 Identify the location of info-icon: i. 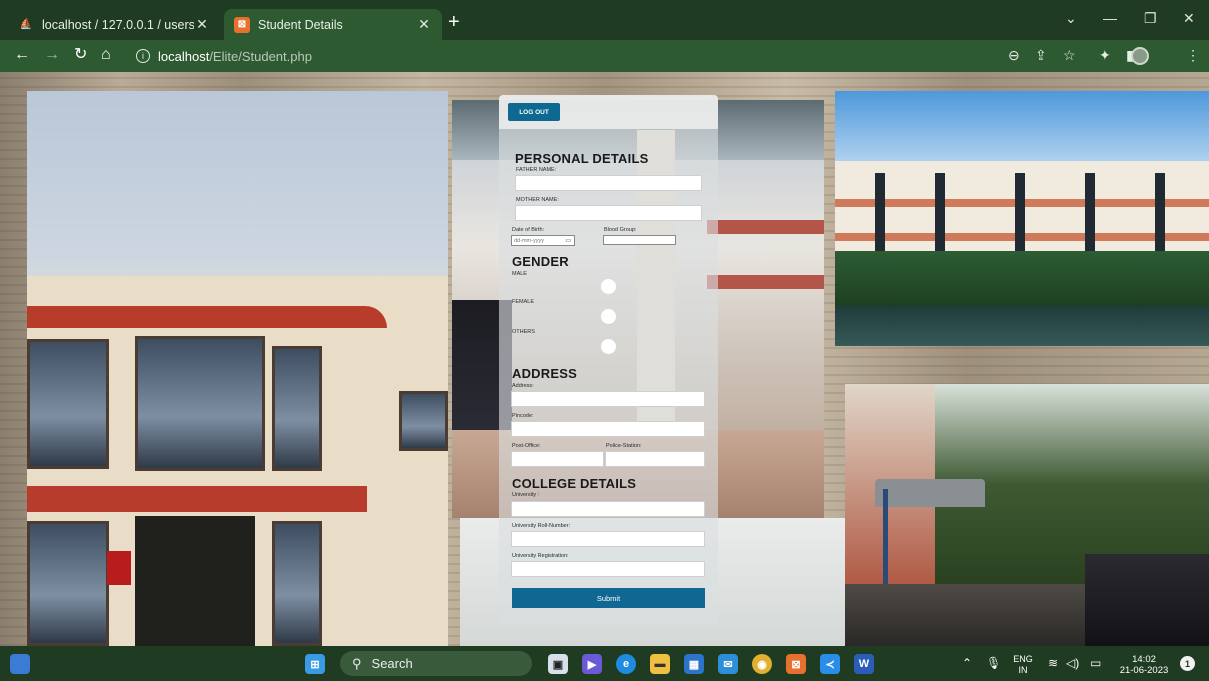
(143, 56).